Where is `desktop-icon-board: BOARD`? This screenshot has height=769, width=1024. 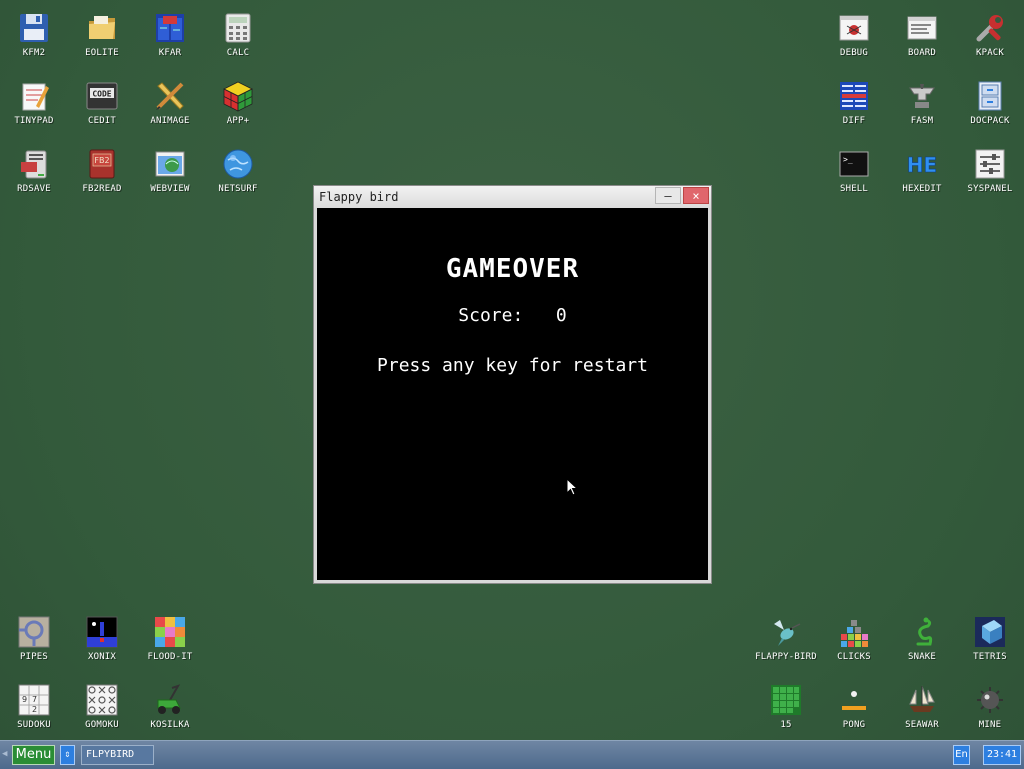
desktop-icon-board: BOARD is located at coordinates (922, 36).